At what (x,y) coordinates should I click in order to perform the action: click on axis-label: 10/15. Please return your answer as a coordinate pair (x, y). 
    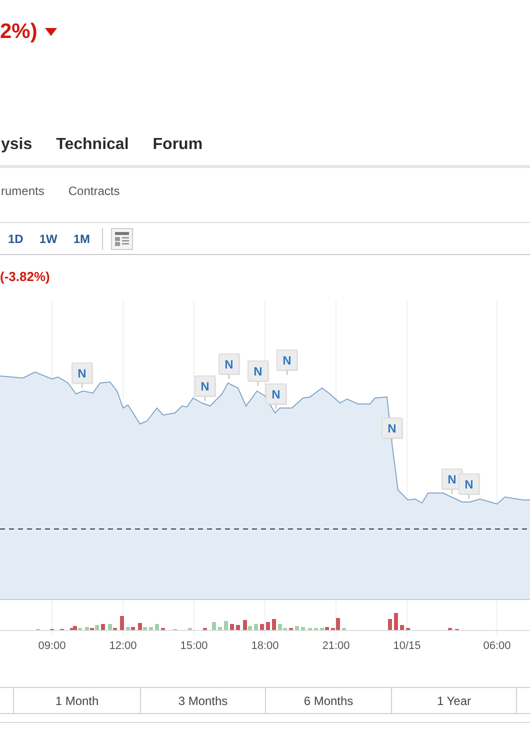
    Looking at the image, I should click on (407, 646).